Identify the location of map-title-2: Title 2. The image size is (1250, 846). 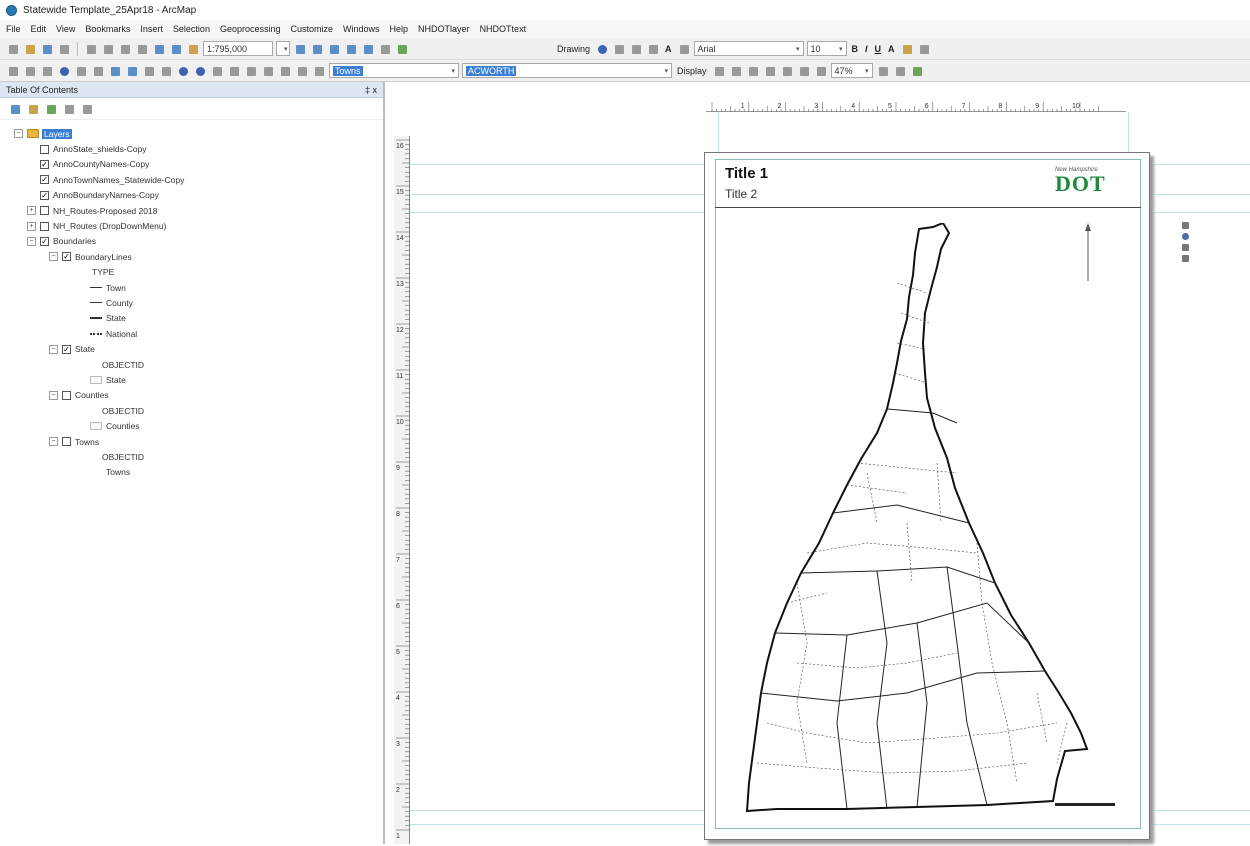
(741, 194).